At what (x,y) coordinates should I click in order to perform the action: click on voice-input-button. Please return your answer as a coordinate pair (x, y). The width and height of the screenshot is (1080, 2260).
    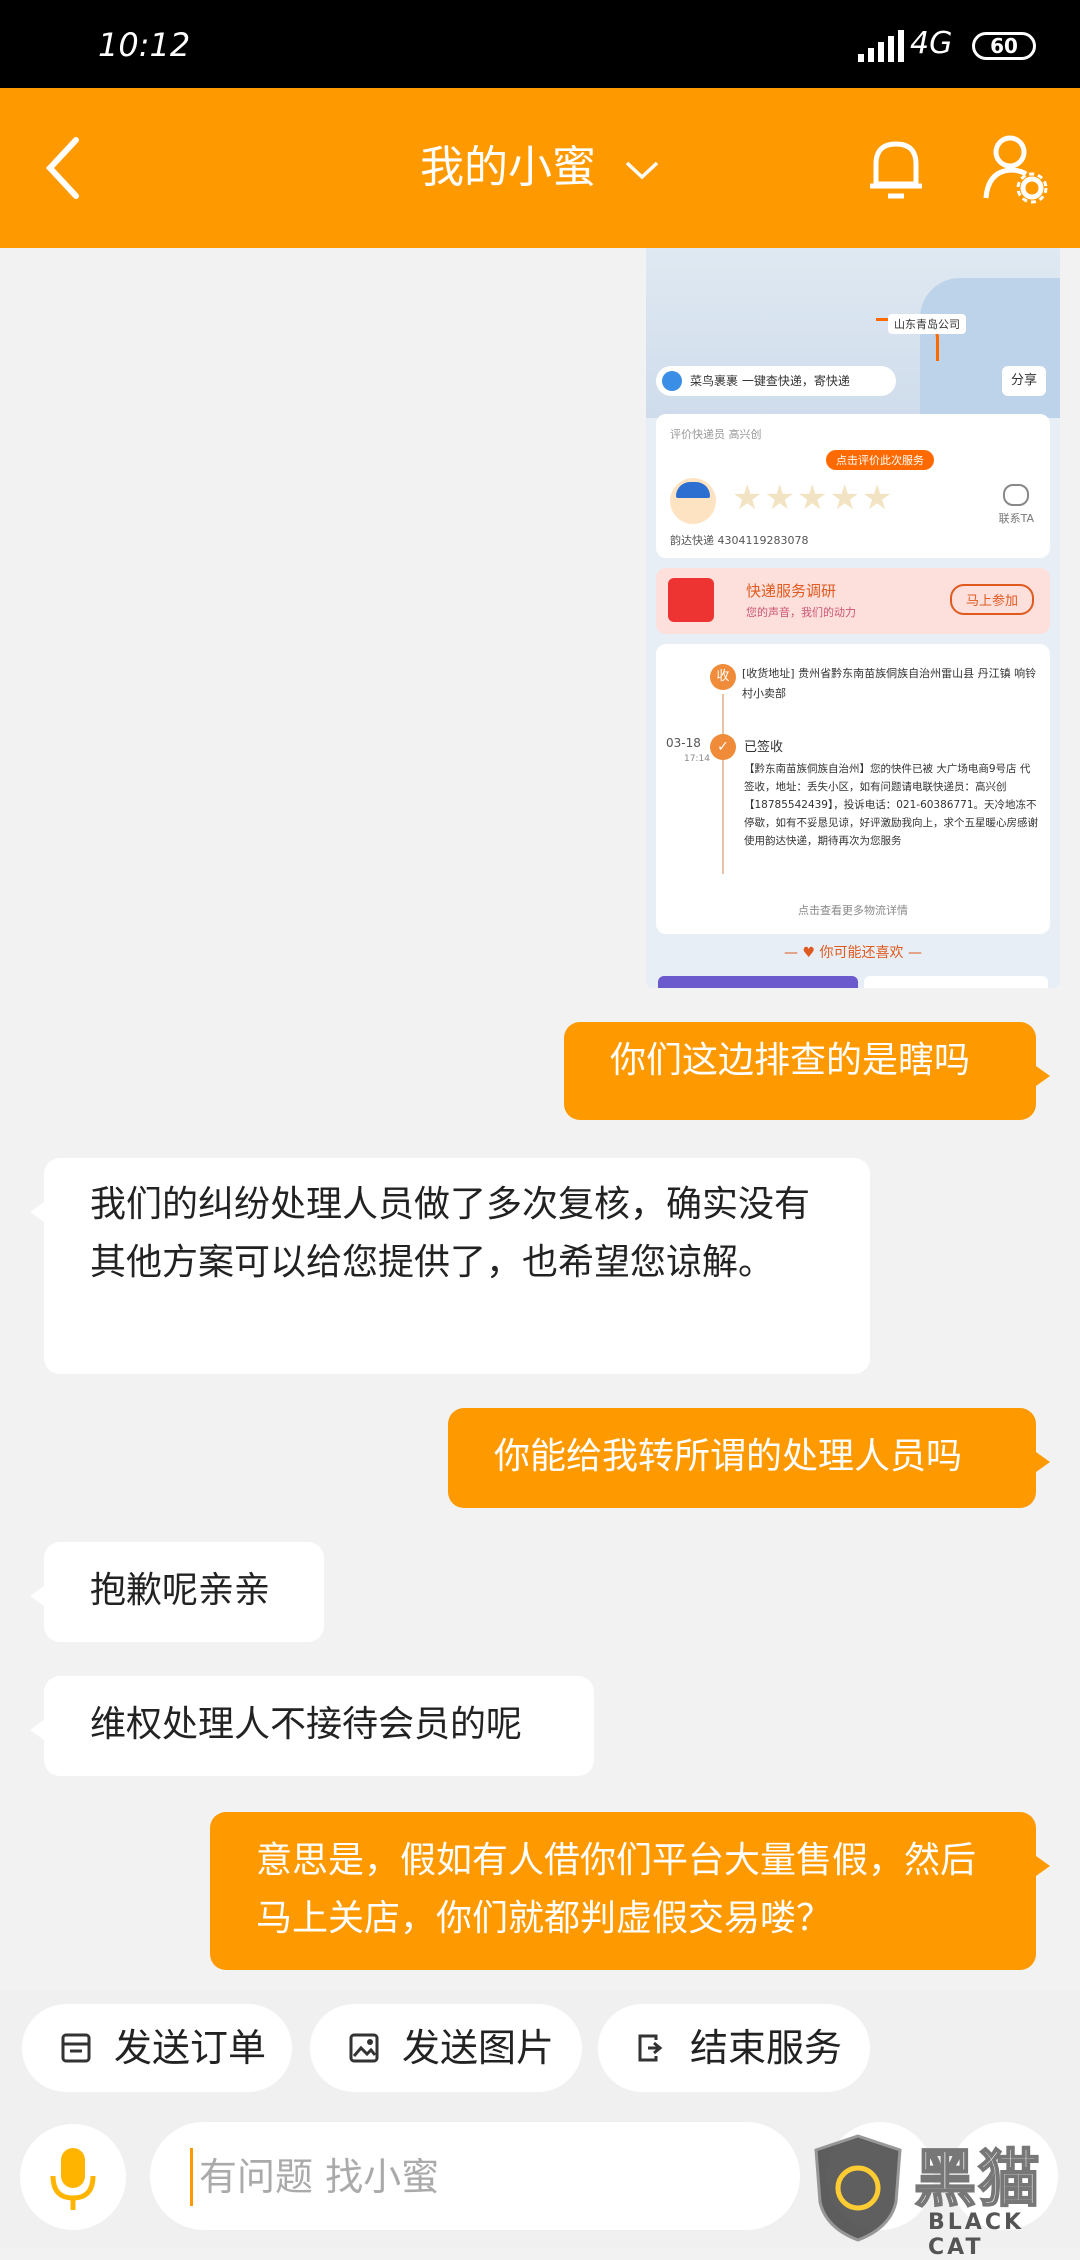
    Looking at the image, I should click on (73, 2177).